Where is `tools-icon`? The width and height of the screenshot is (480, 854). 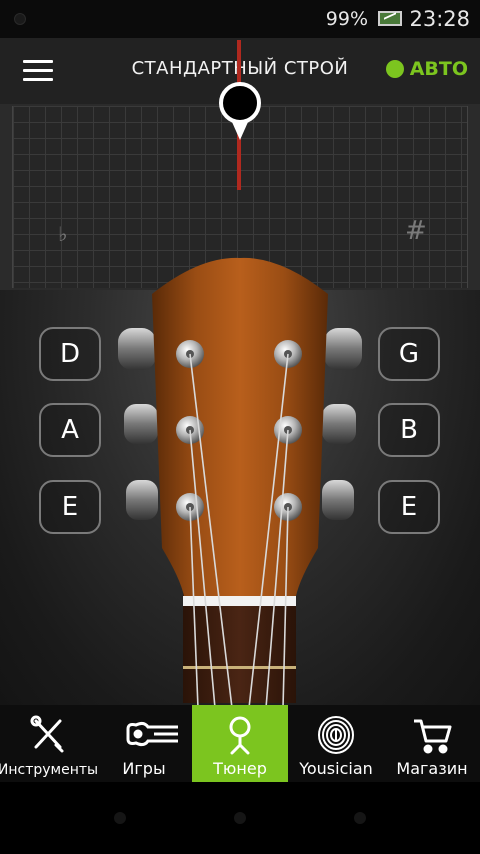
tools-icon is located at coordinates (47, 734).